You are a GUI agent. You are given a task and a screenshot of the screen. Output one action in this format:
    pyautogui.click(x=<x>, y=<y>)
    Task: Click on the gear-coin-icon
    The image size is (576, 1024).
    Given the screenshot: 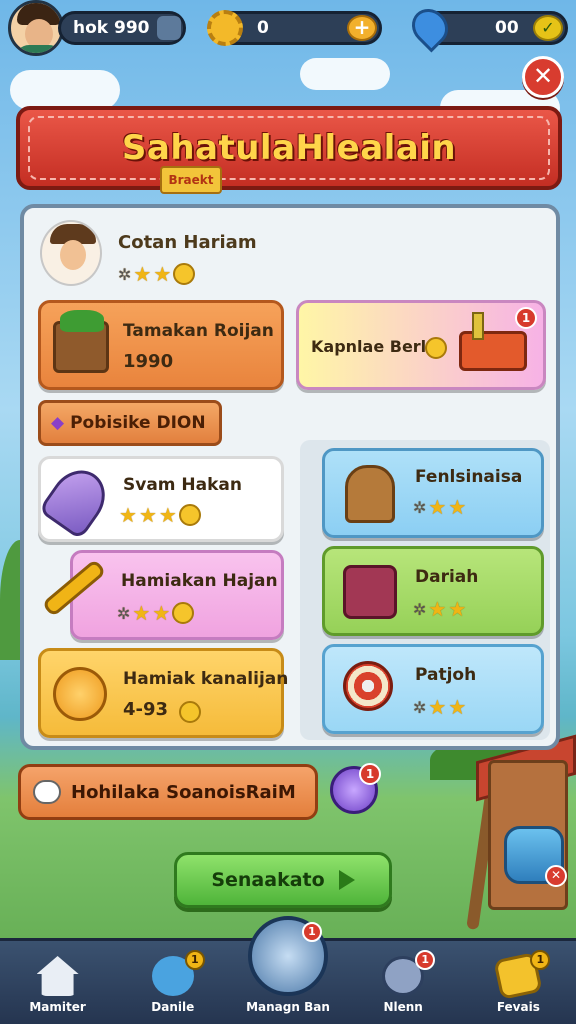 What is the action you would take?
    pyautogui.click(x=225, y=28)
    